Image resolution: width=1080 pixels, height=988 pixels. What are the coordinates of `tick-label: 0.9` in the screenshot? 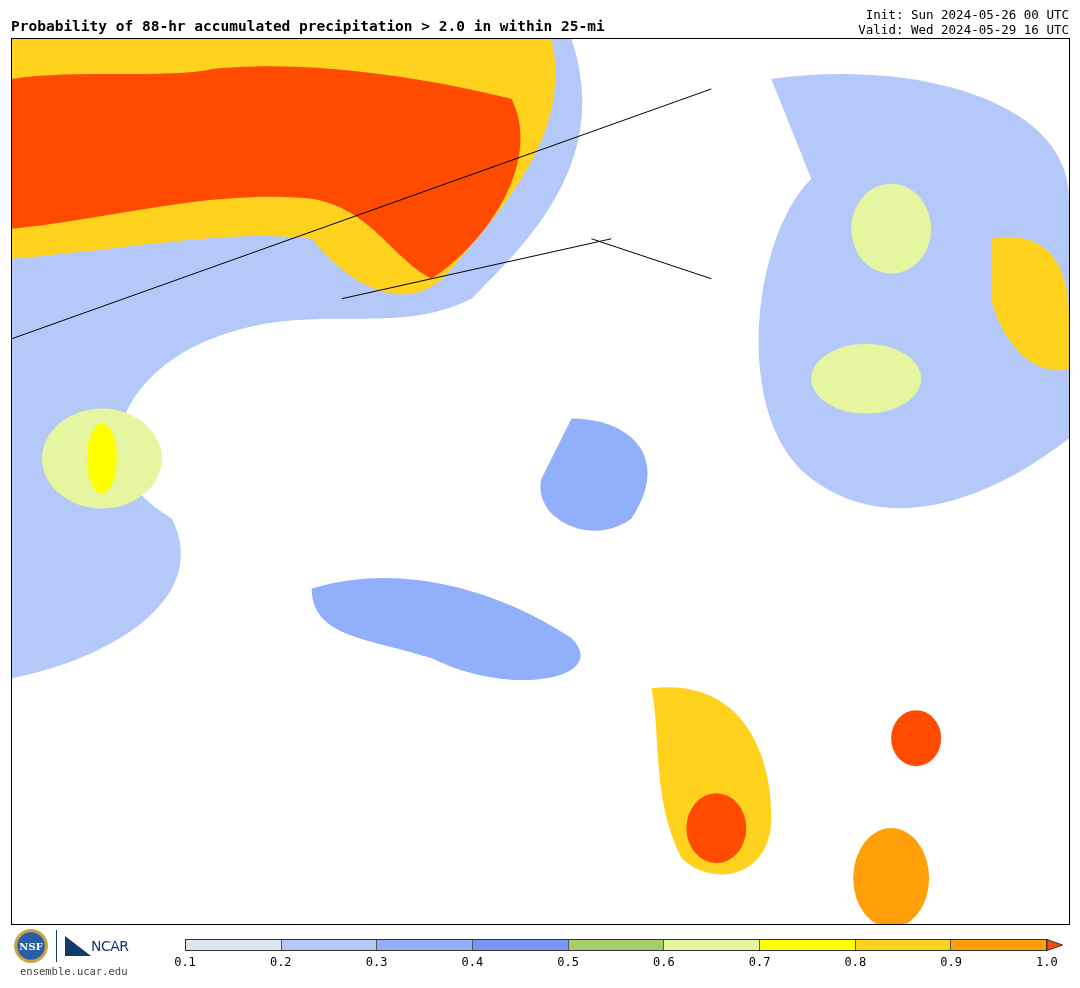 It's located at (951, 962).